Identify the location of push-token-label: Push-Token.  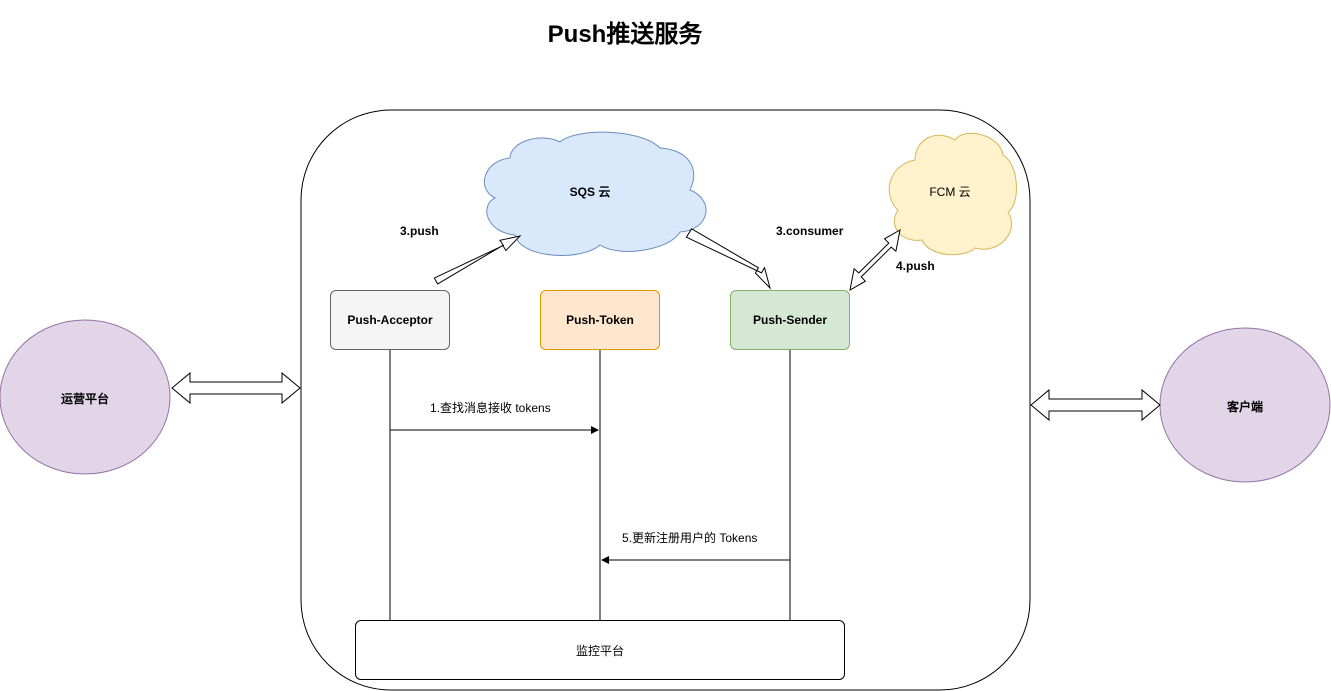
(600, 320).